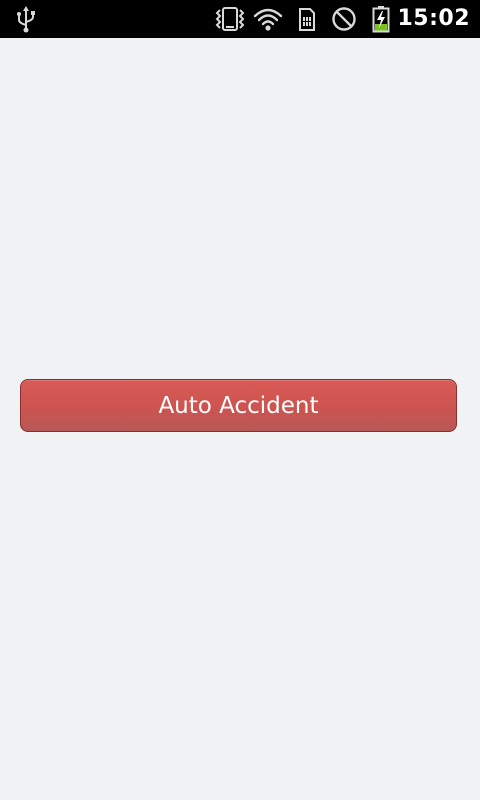  I want to click on auto-accident-button: Auto Accident, so click(238, 405).